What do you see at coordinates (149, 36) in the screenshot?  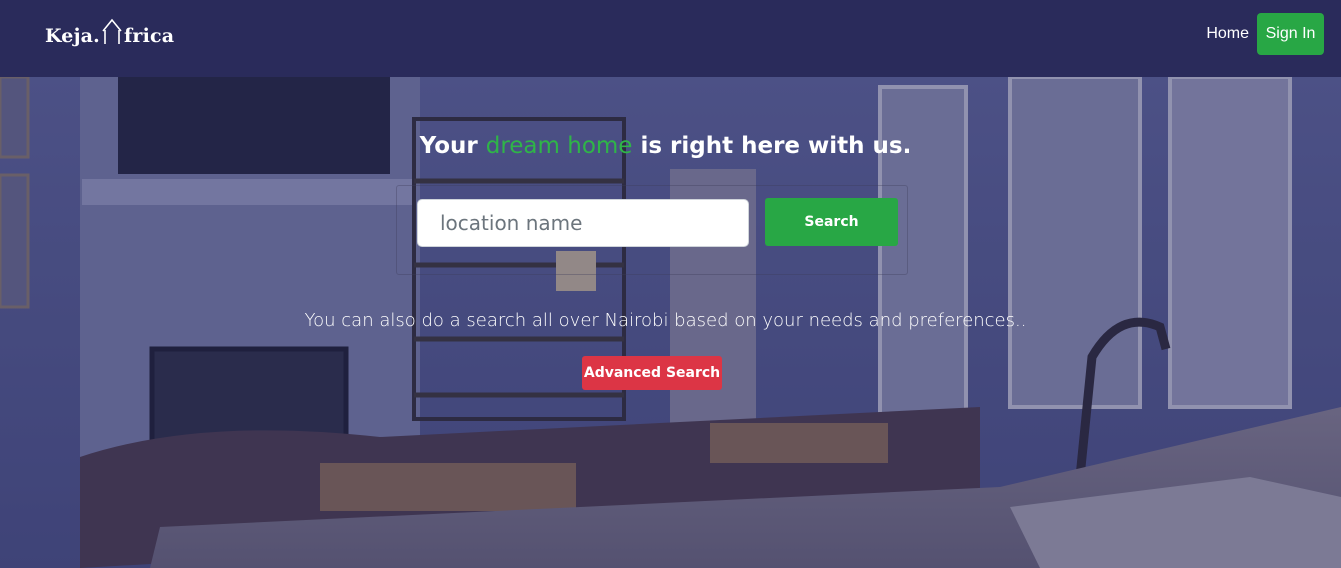 I see `brand-name-right: frica` at bounding box center [149, 36].